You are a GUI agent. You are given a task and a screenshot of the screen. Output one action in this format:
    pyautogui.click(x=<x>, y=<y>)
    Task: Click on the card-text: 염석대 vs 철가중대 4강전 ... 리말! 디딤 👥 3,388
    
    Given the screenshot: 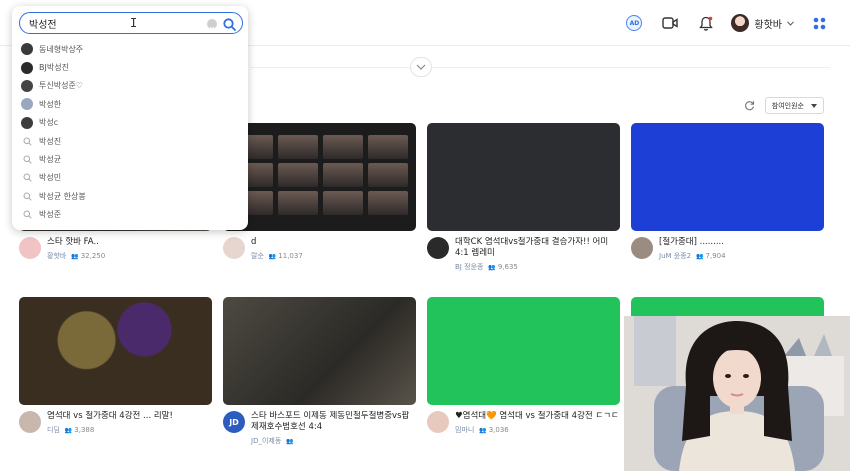 What is the action you would take?
    pyautogui.click(x=110, y=423)
    